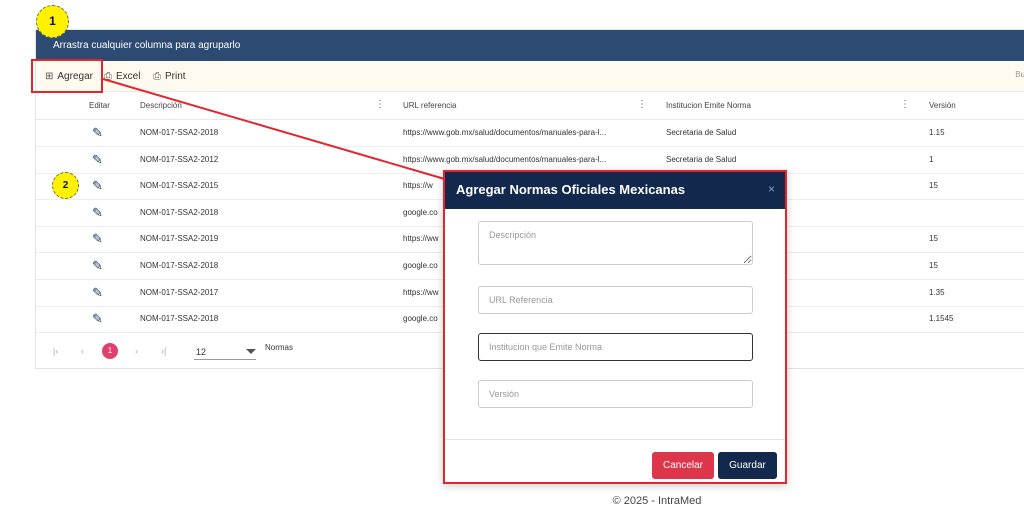  Describe the element at coordinates (65, 185) in the screenshot. I see `callout-2: 2` at that location.